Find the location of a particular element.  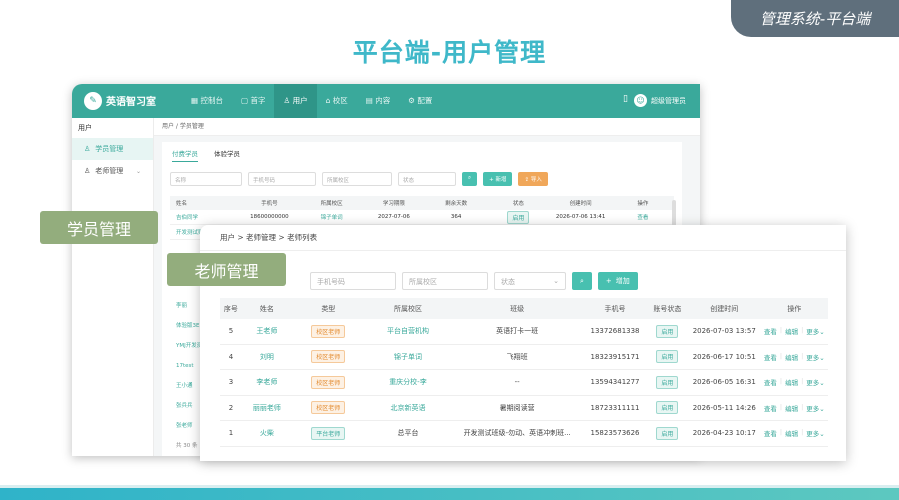

campus-text: 总平台 is located at coordinates (408, 433).